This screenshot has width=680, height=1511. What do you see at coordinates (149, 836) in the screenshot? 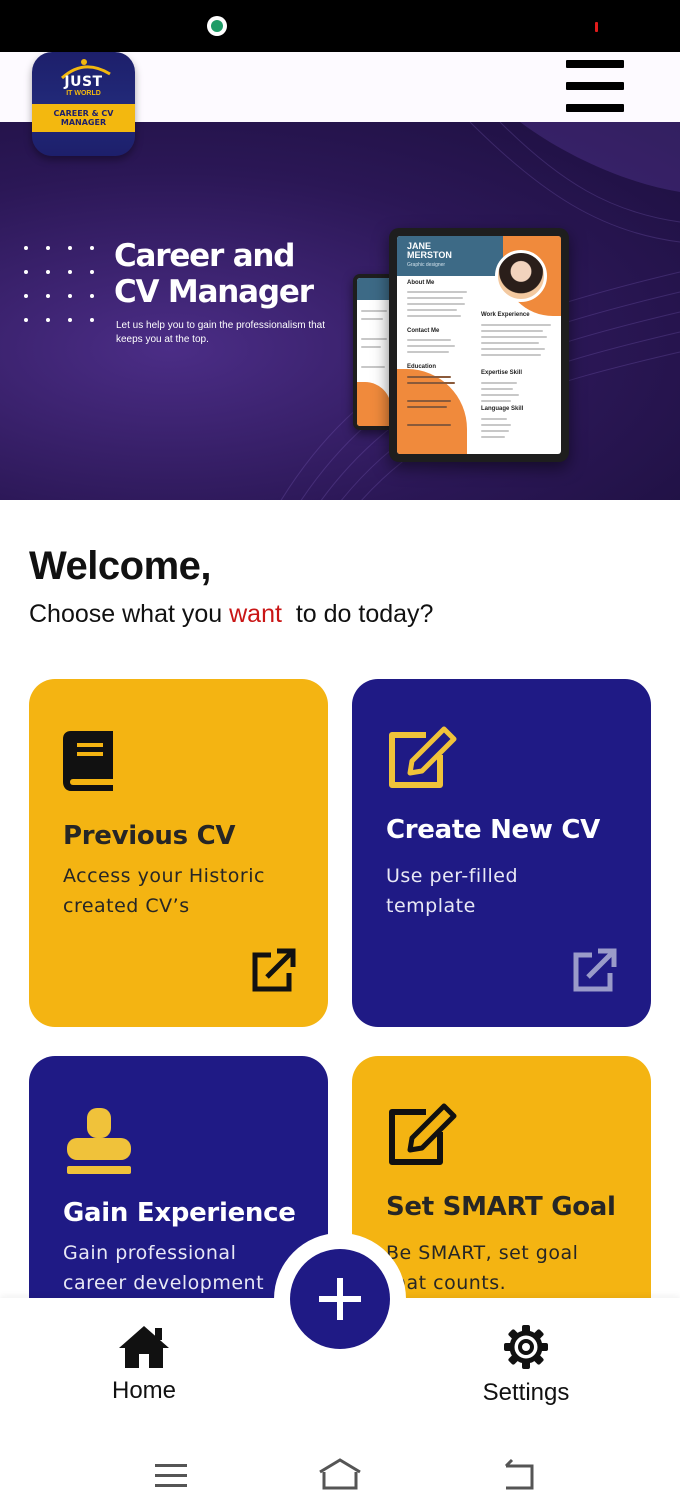
I see `card-title: Previous CV` at bounding box center [149, 836].